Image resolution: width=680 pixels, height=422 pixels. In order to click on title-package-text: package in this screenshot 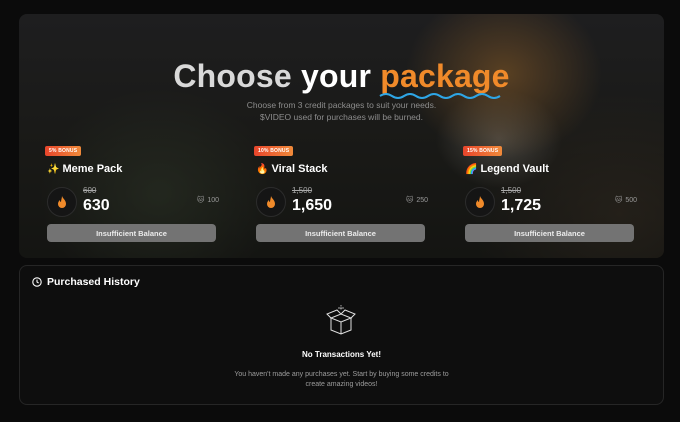, I will do `click(445, 76)`.